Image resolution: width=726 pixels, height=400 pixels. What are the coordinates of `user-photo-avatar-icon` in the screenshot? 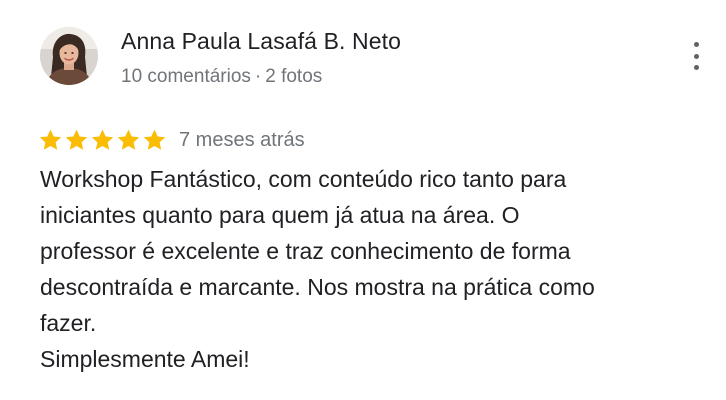 It's located at (69, 56).